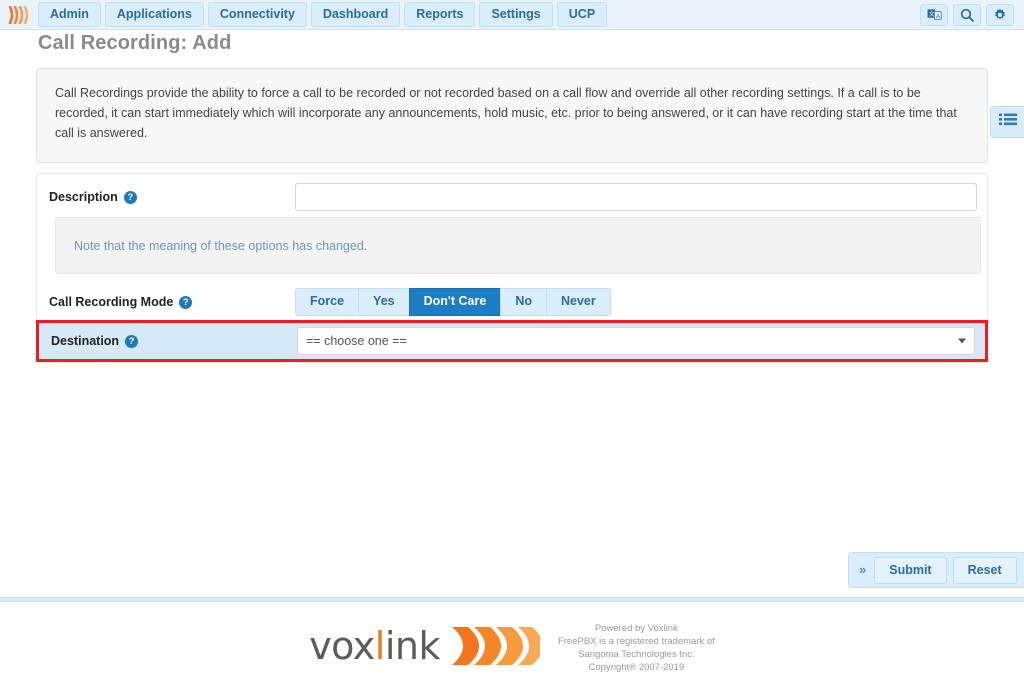 The height and width of the screenshot is (683, 1024). I want to click on voxlink-wordmark-part-b: ink, so click(412, 645).